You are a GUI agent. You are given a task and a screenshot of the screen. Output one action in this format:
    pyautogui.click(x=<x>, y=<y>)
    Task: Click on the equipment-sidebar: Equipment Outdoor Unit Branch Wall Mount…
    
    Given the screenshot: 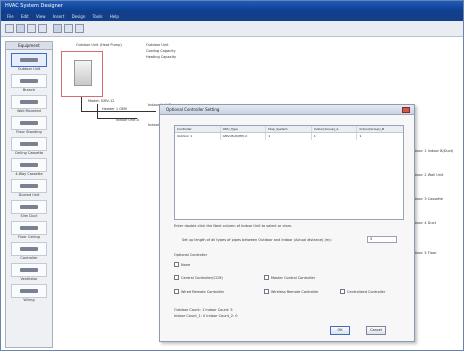 What is the action you would take?
    pyautogui.click(x=29, y=194)
    